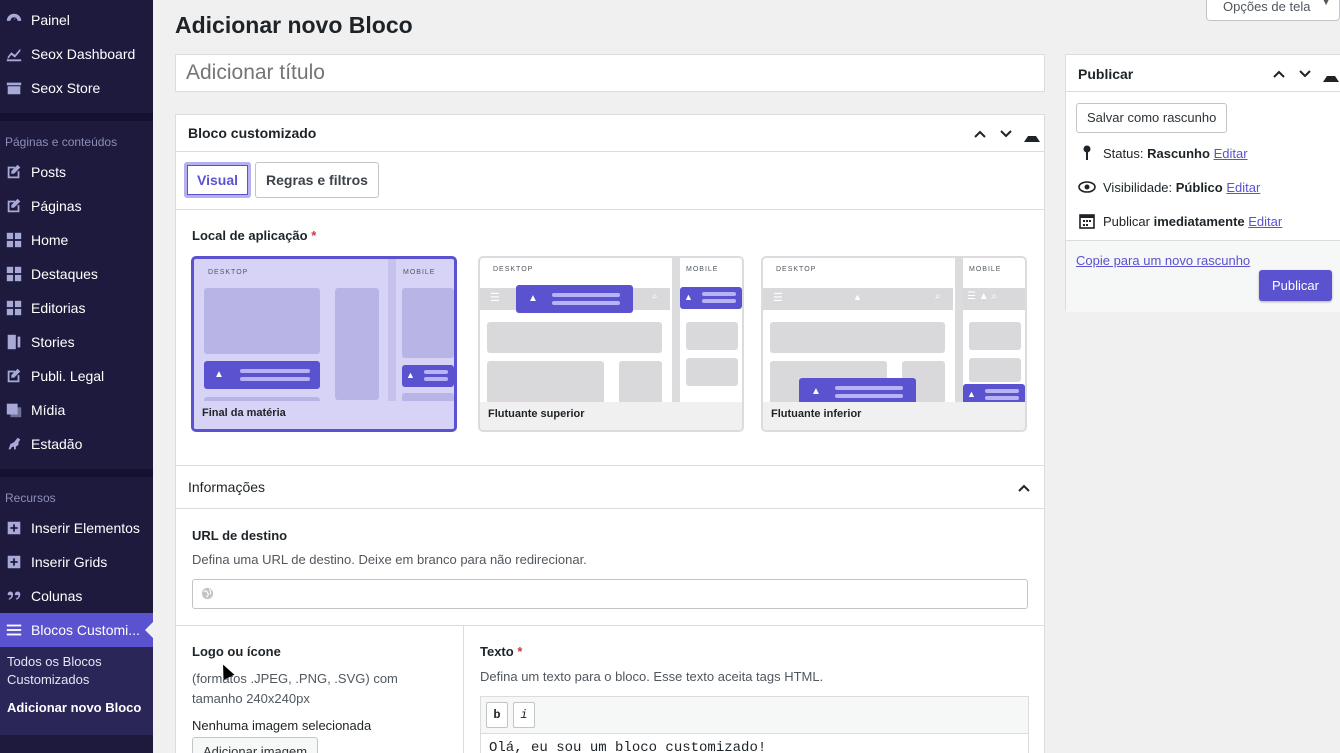 The height and width of the screenshot is (753, 1340). What do you see at coordinates (1163, 260) in the screenshot?
I see `copy-draft-link: Copie para um novo rascunho` at bounding box center [1163, 260].